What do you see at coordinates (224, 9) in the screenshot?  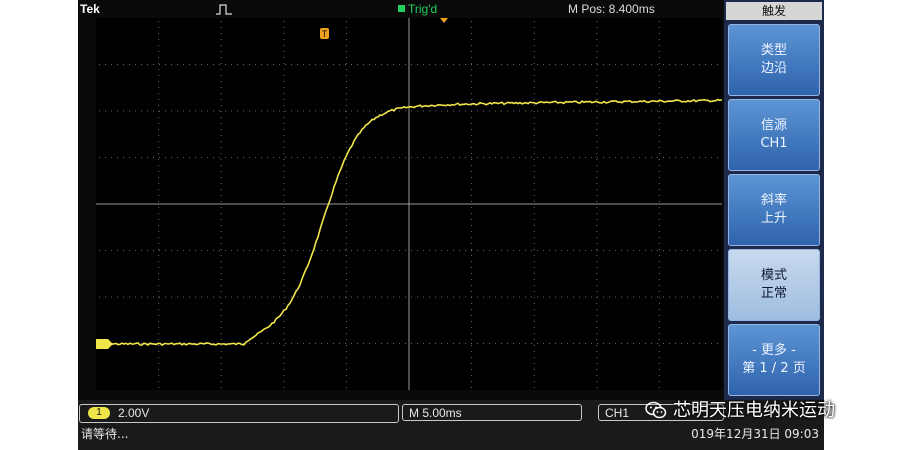 I see `pulse-icon` at bounding box center [224, 9].